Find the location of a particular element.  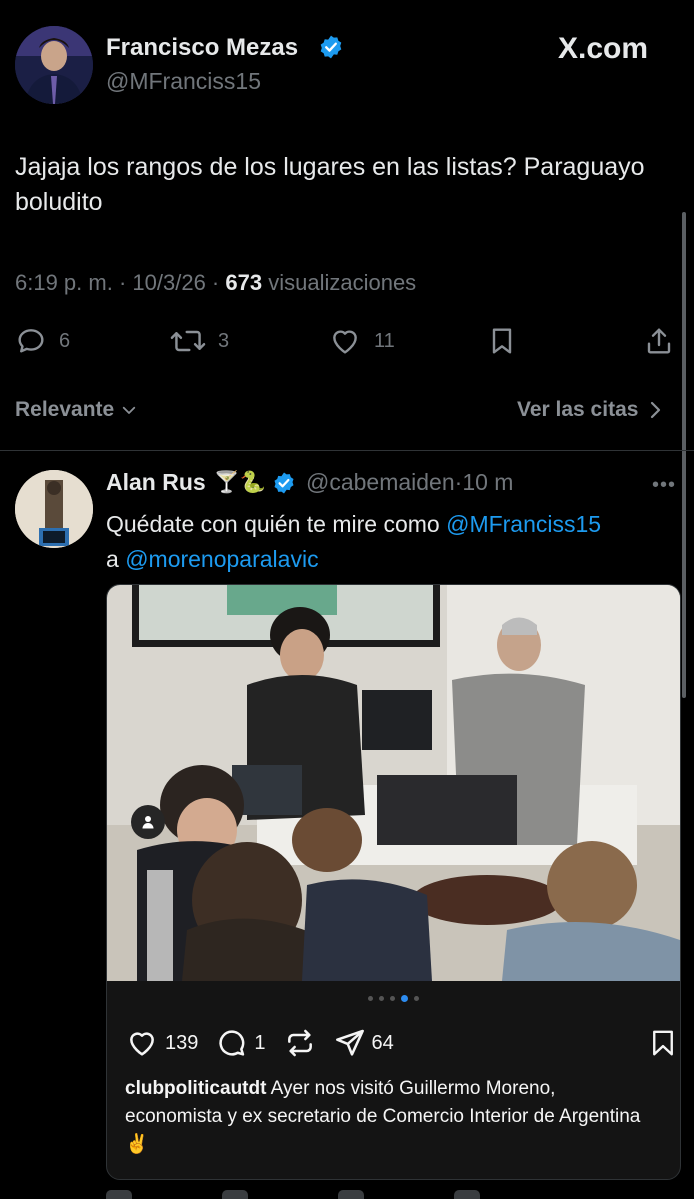

share-icon is located at coordinates (659, 341).